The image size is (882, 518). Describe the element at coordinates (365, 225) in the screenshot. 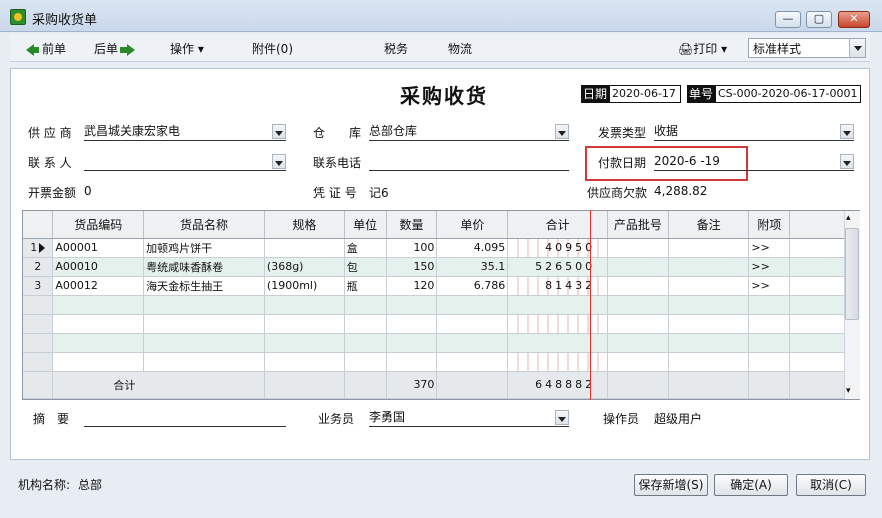

I see `col-header: 单位` at that location.